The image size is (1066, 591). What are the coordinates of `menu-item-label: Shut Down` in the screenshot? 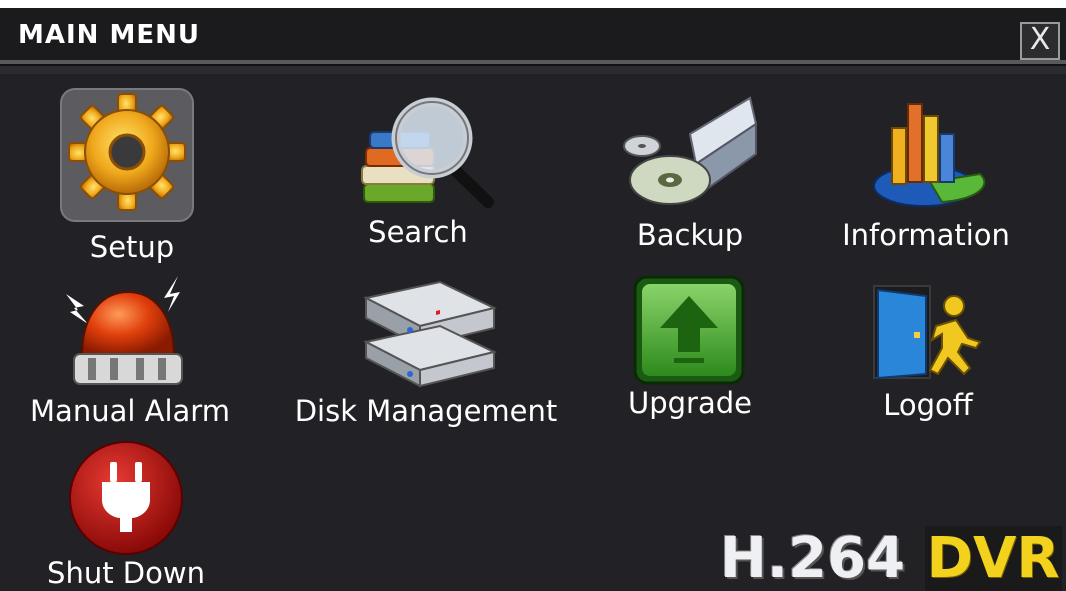 It's located at (126, 573).